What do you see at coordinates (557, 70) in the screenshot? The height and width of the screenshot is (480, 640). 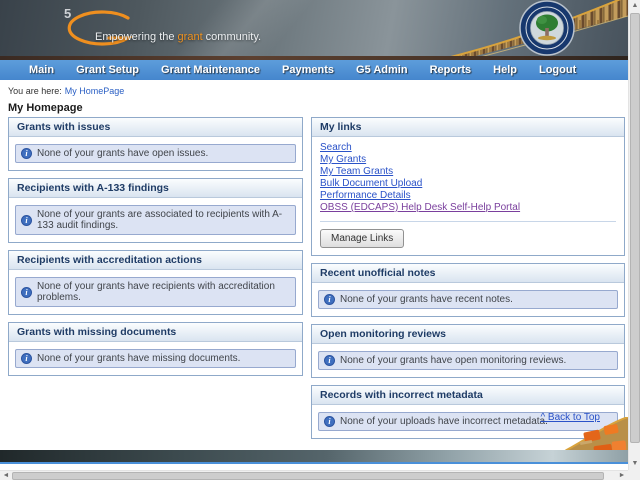 I see `nav-logout: Logout` at bounding box center [557, 70].